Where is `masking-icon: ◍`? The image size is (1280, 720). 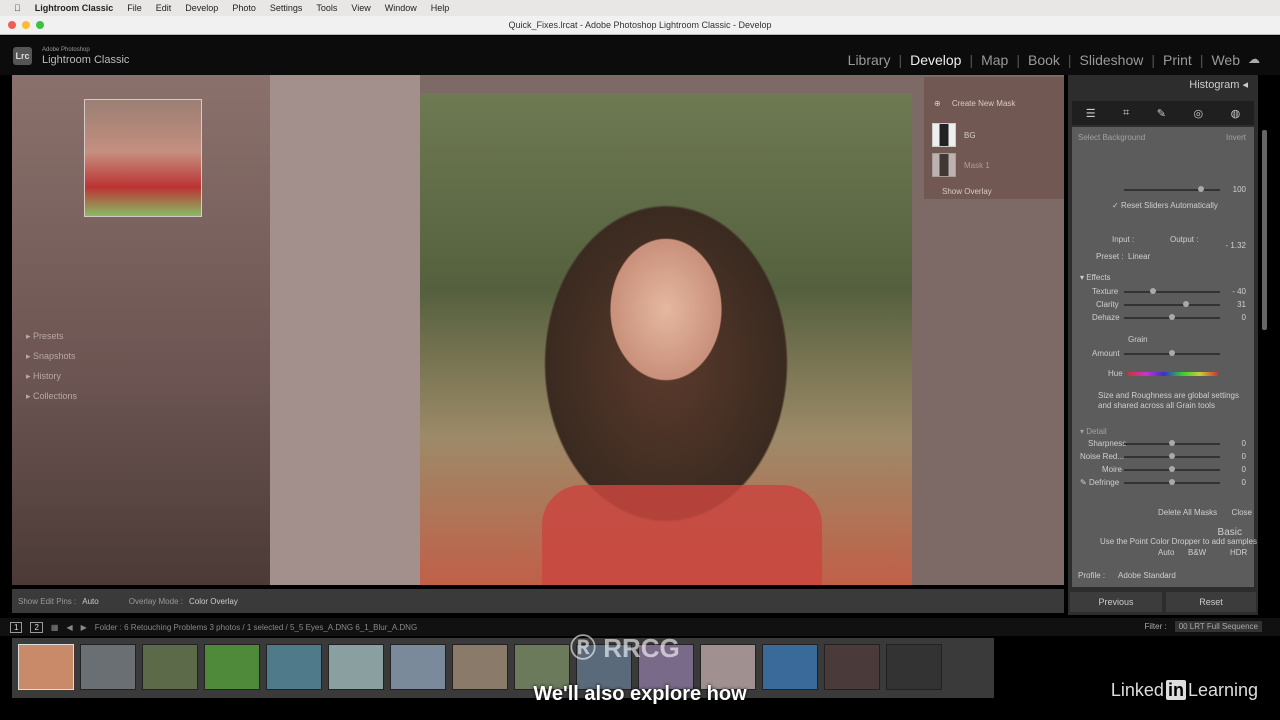
masking-icon: ◍ is located at coordinates (1236, 113).